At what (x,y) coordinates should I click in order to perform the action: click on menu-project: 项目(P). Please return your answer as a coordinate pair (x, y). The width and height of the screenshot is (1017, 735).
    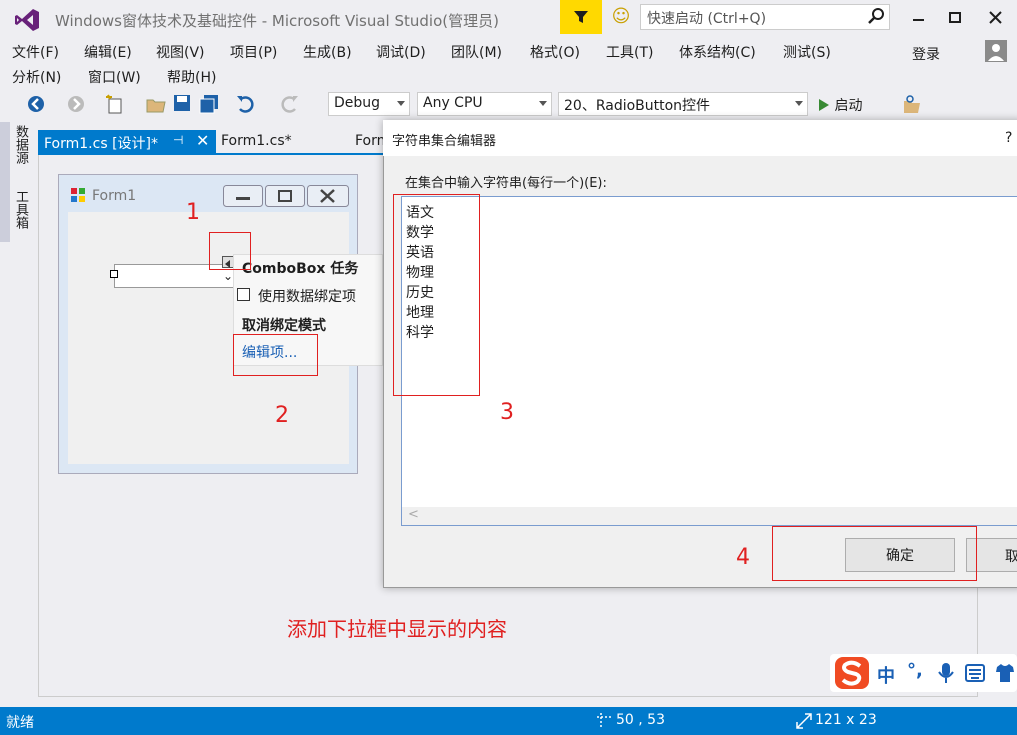
    Looking at the image, I should click on (253, 52).